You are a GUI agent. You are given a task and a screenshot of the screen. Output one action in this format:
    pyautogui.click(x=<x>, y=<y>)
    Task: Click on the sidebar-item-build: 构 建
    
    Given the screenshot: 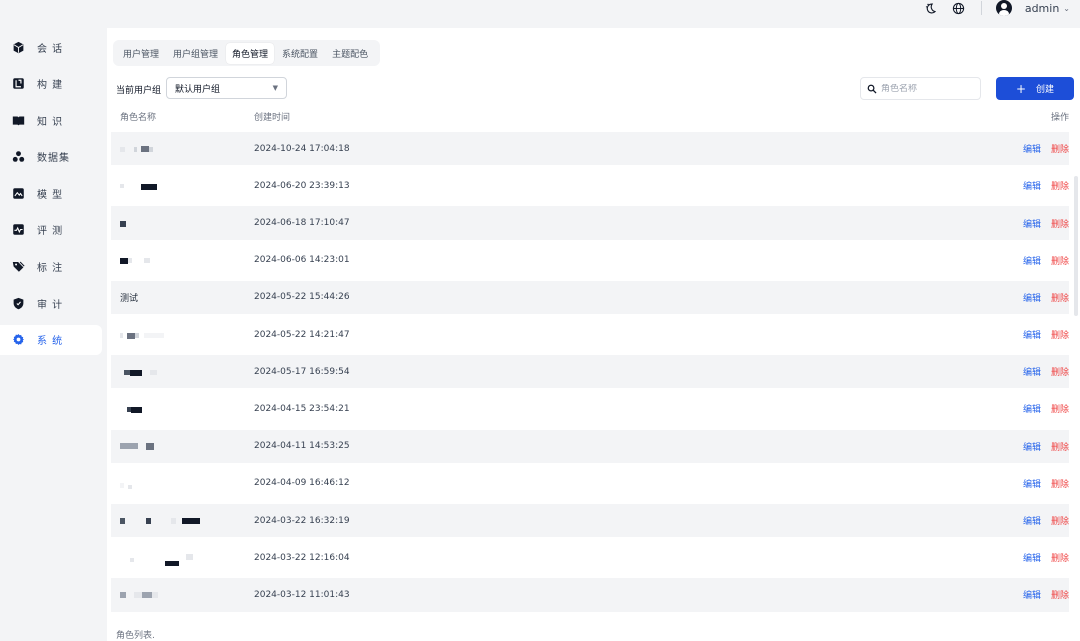 What is the action you would take?
    pyautogui.click(x=51, y=84)
    